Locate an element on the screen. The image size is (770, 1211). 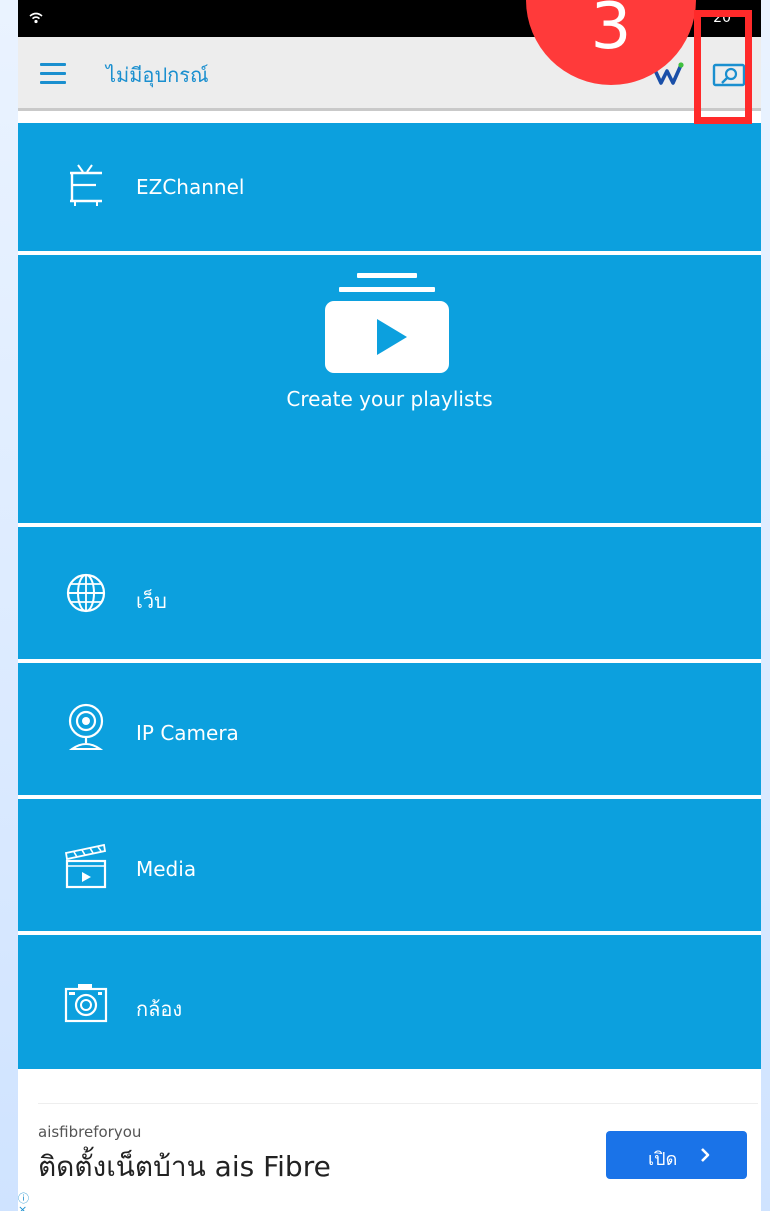
tile-camera: กล้อง is located at coordinates (389, 1002).